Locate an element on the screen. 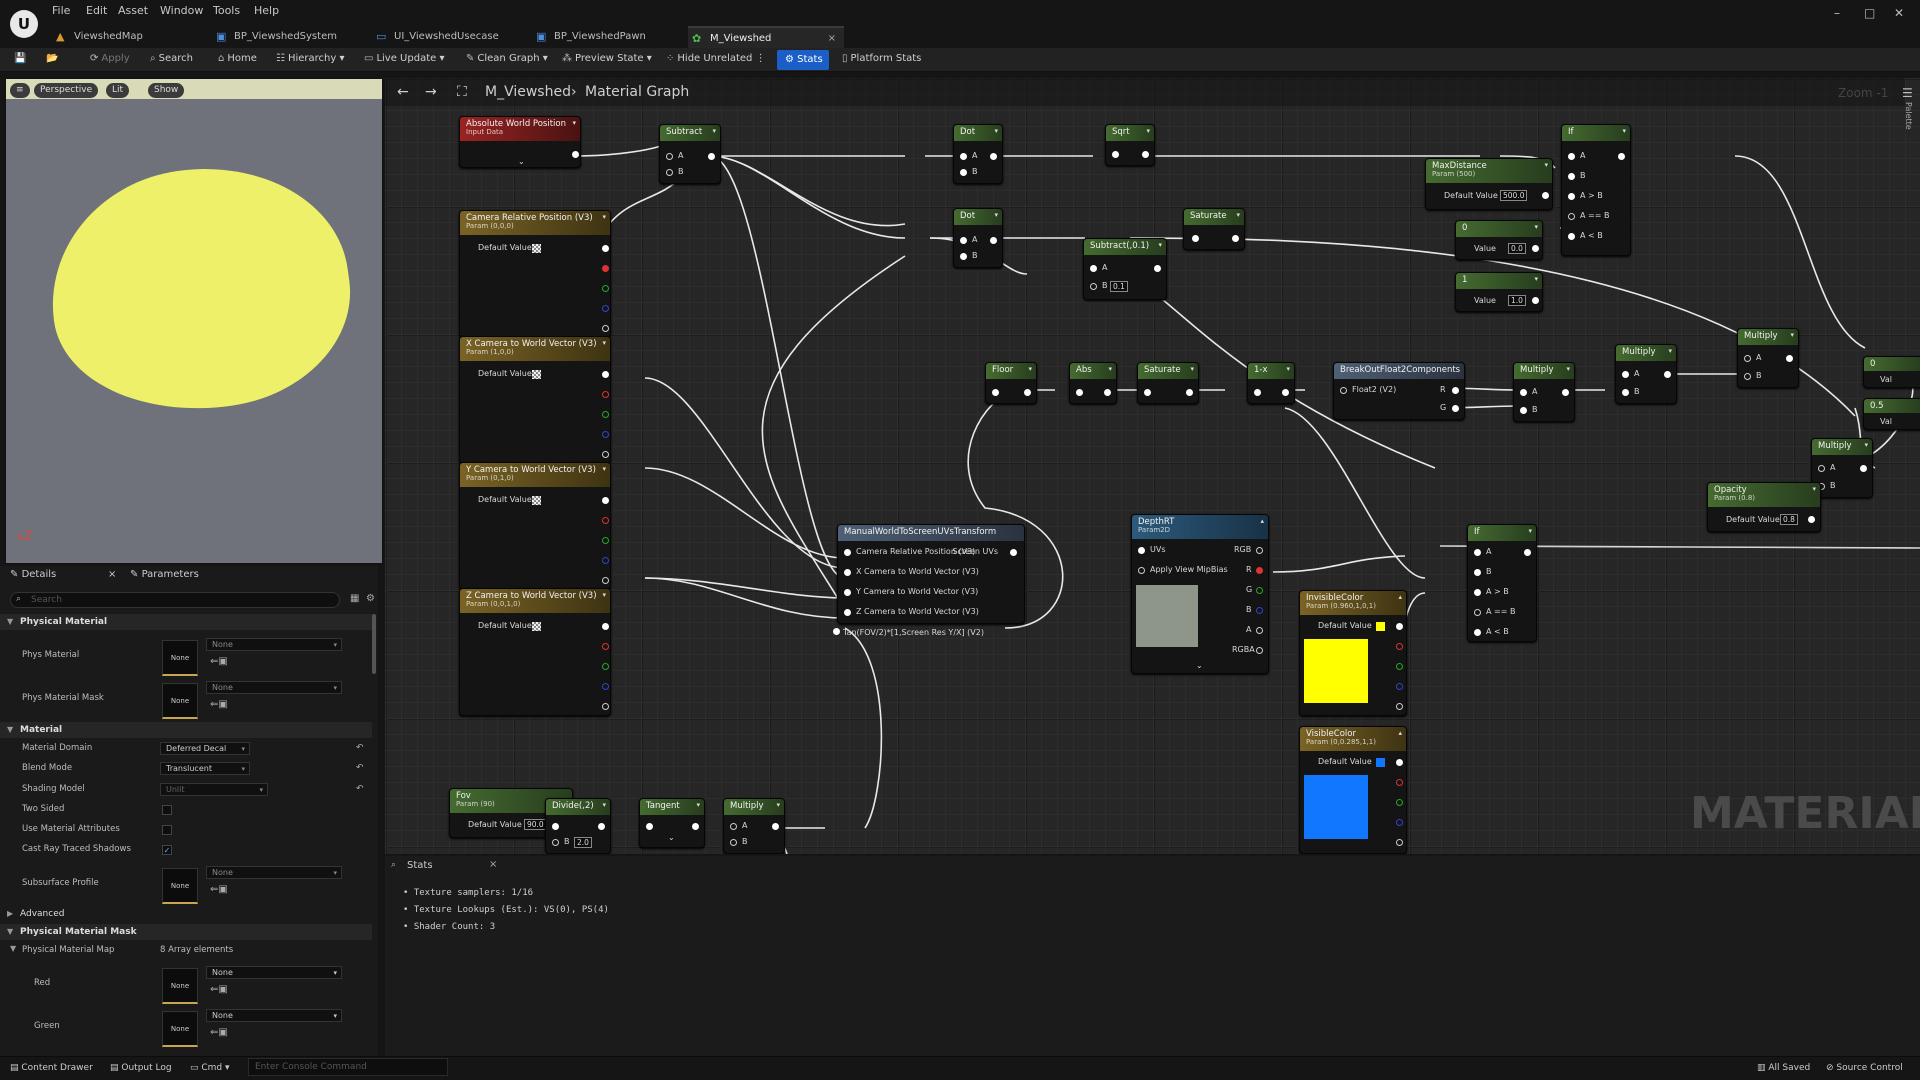 The height and width of the screenshot is (1080, 1920). menu-edit: Edit is located at coordinates (96, 10).